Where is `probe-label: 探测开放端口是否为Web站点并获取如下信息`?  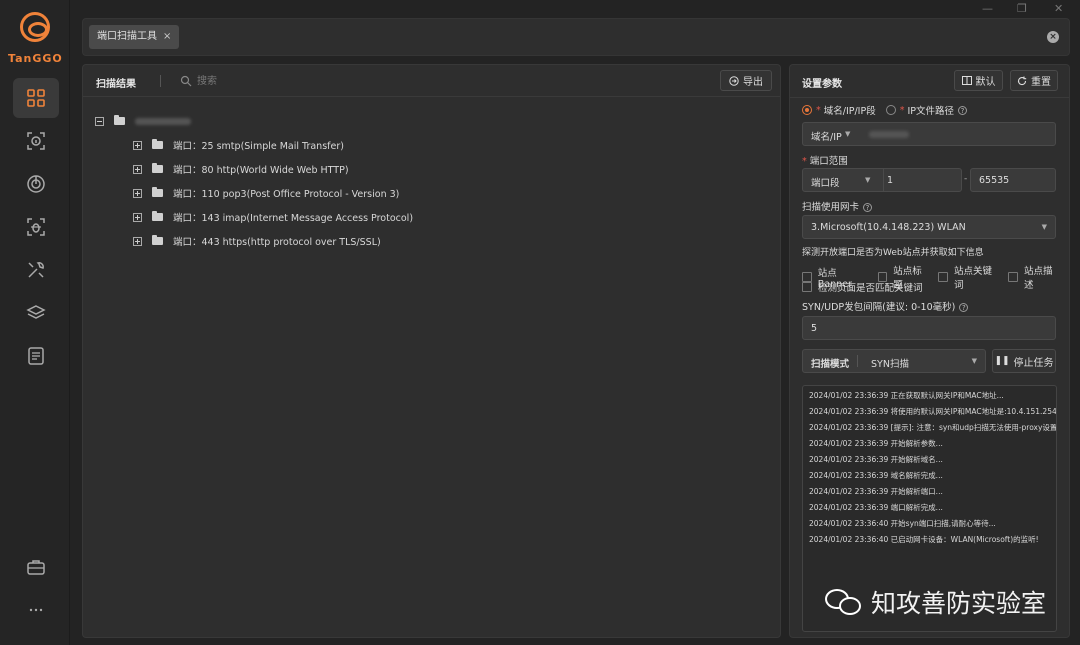
probe-label: 探测开放端口是否为Web站点并获取如下信息 is located at coordinates (893, 253).